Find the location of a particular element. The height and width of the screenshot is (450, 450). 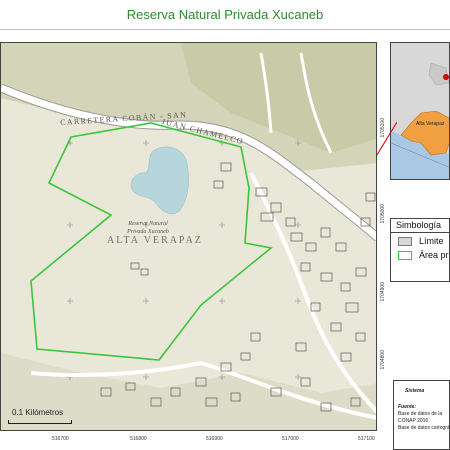

info-source-label: Fuente: is located at coordinates (407, 407).